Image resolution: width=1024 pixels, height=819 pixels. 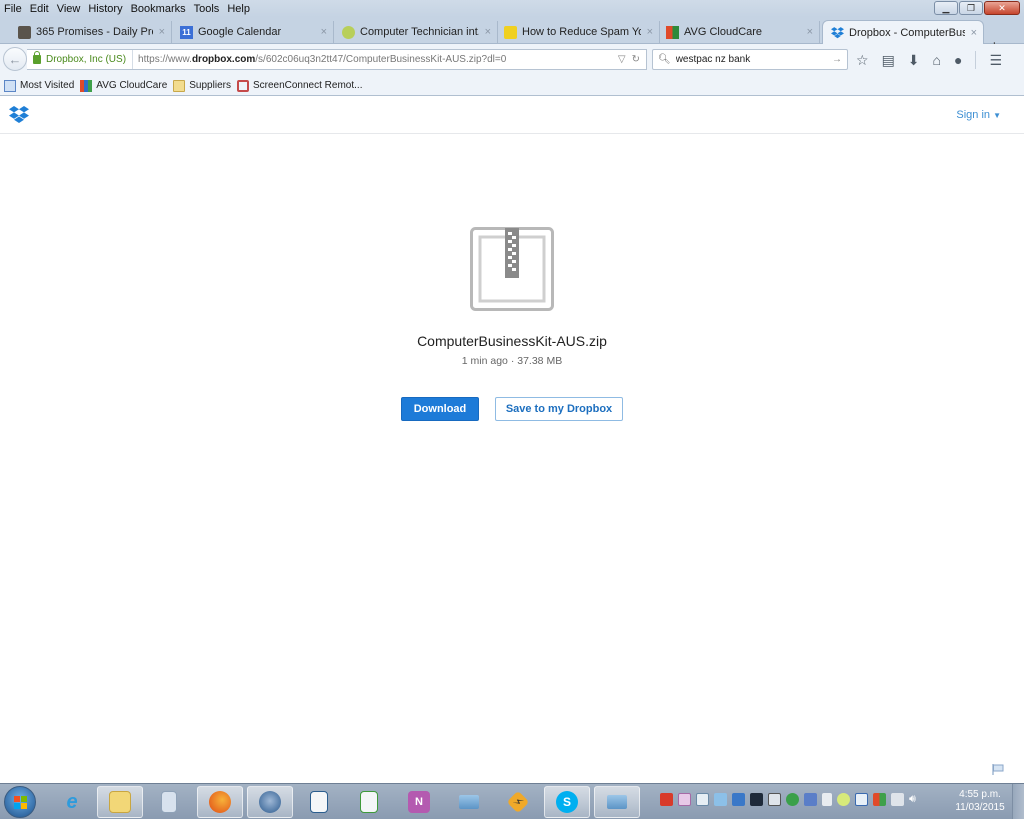 I want to click on sign-in-menu: Sign in ▼, so click(x=978, y=115).